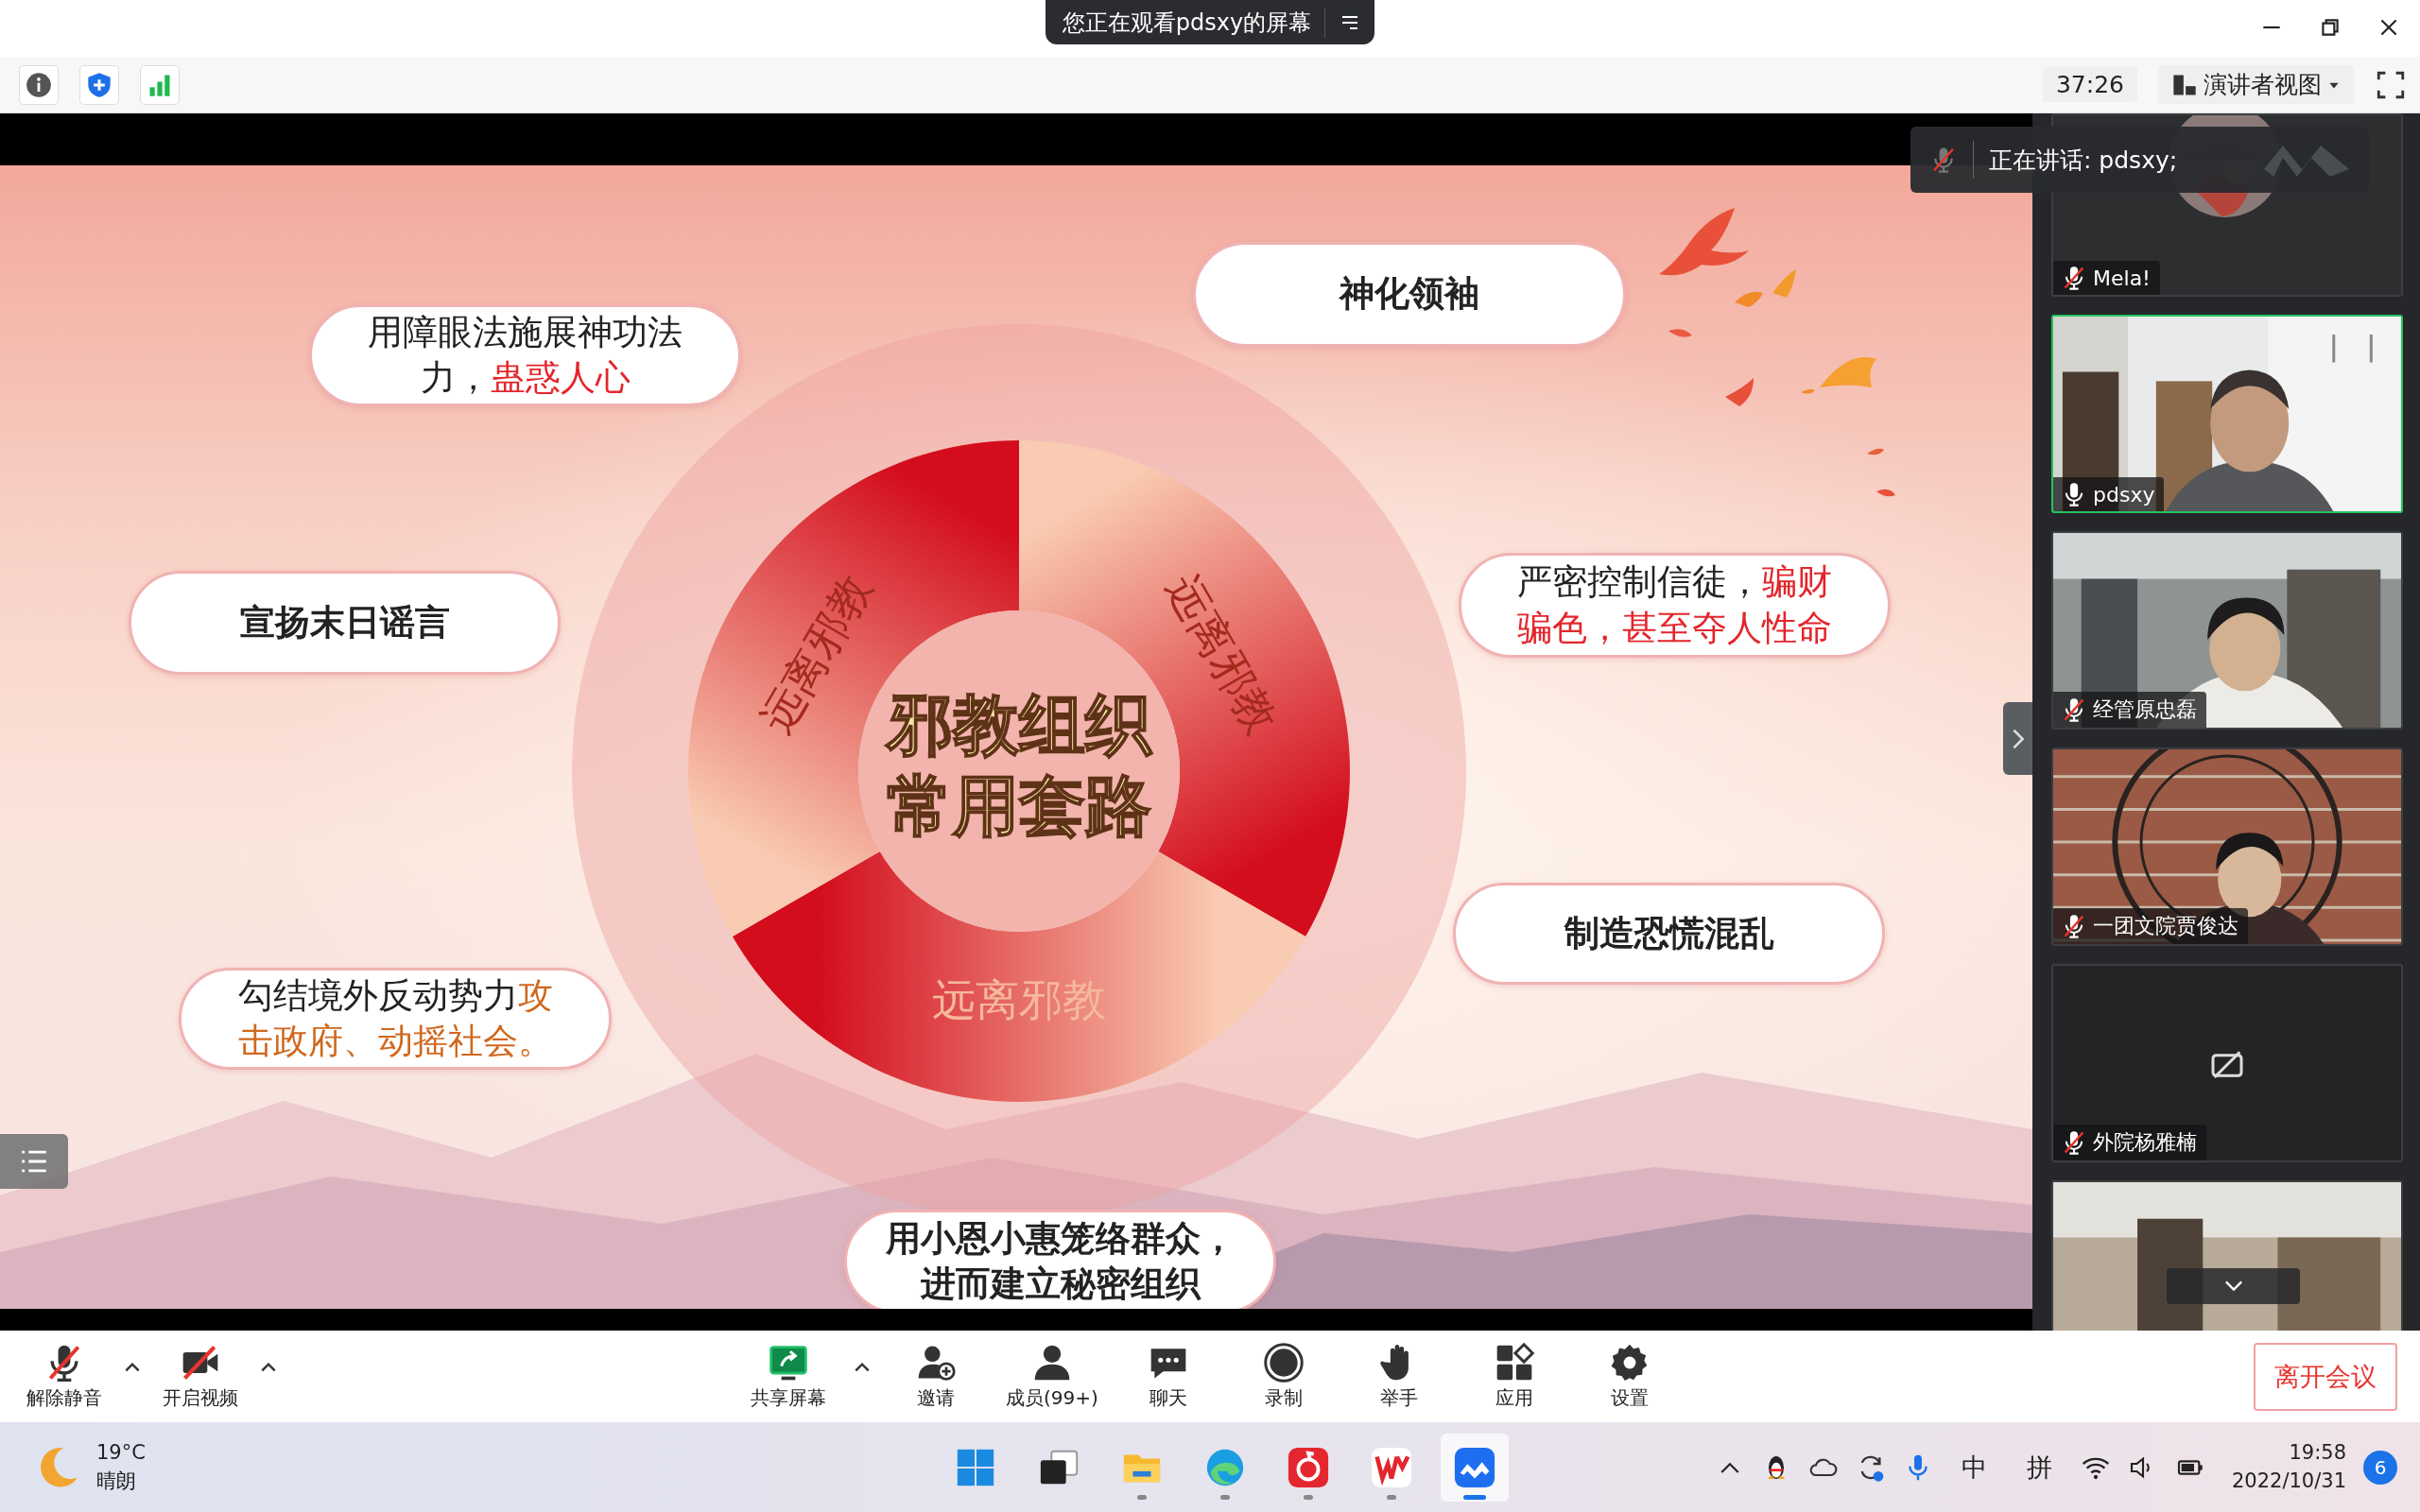 Image resolution: width=2420 pixels, height=1512 pixels. Describe the element at coordinates (1398, 1376) in the screenshot. I see `raise-hand-button: 举手` at that location.